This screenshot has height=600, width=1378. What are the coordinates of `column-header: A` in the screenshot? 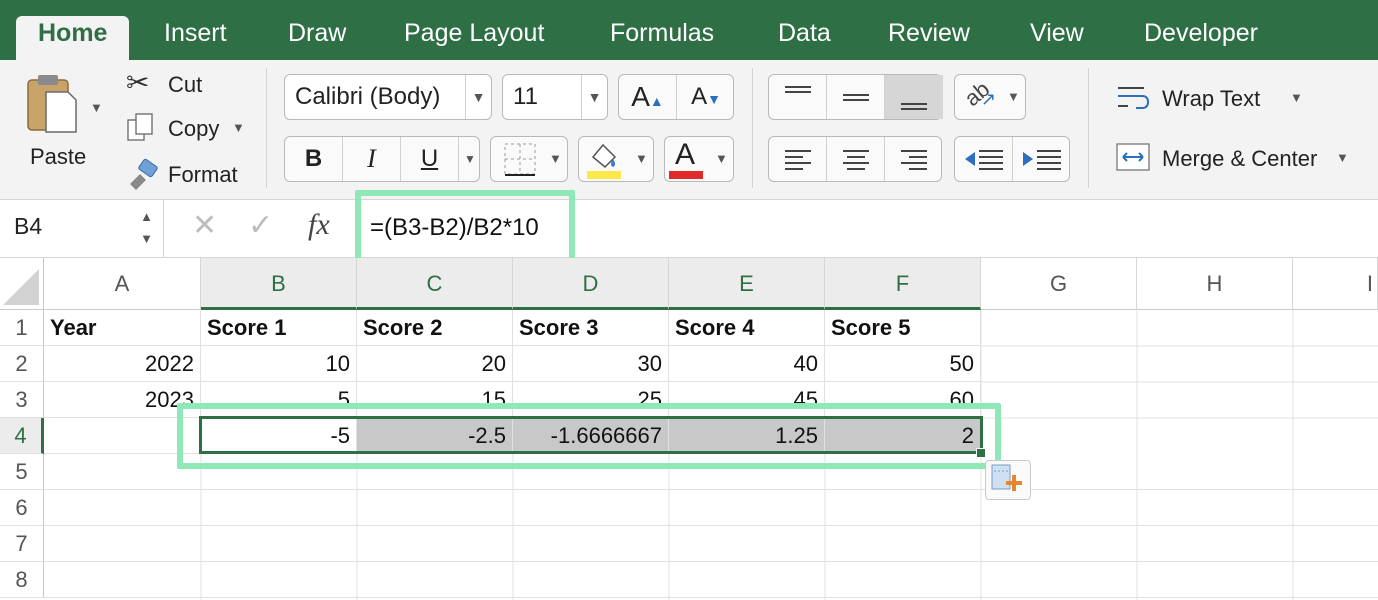 It's located at (122, 284).